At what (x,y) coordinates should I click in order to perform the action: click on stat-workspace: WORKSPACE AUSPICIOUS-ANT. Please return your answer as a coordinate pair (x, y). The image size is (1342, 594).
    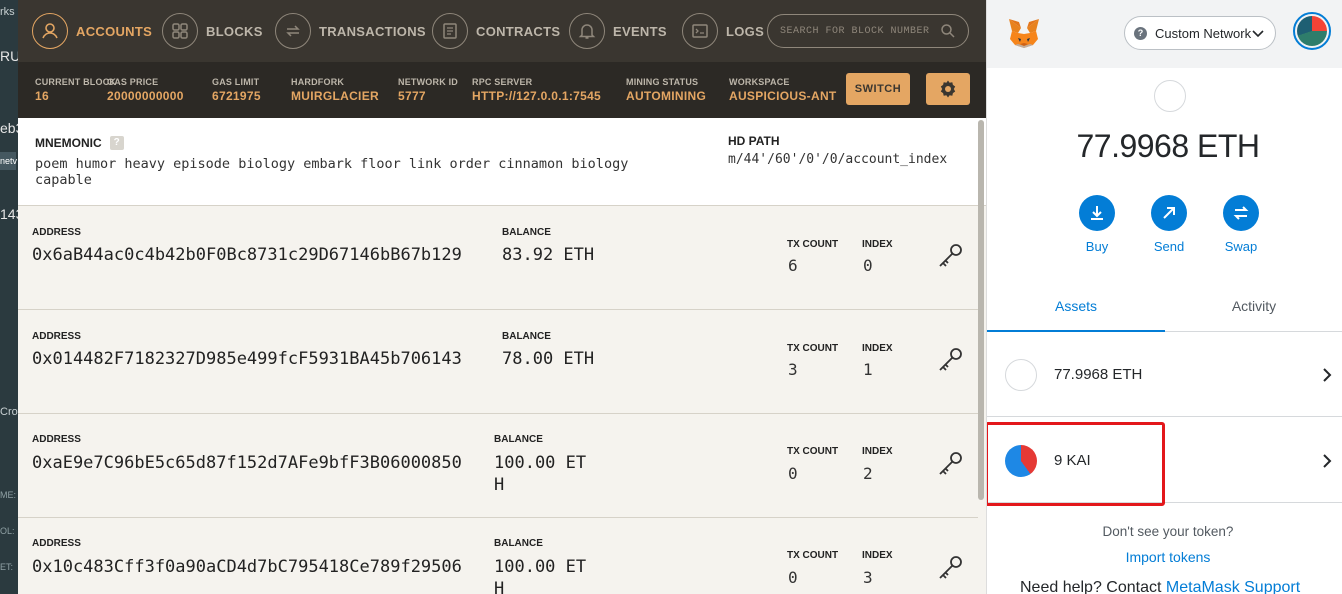
    Looking at the image, I should click on (783, 90).